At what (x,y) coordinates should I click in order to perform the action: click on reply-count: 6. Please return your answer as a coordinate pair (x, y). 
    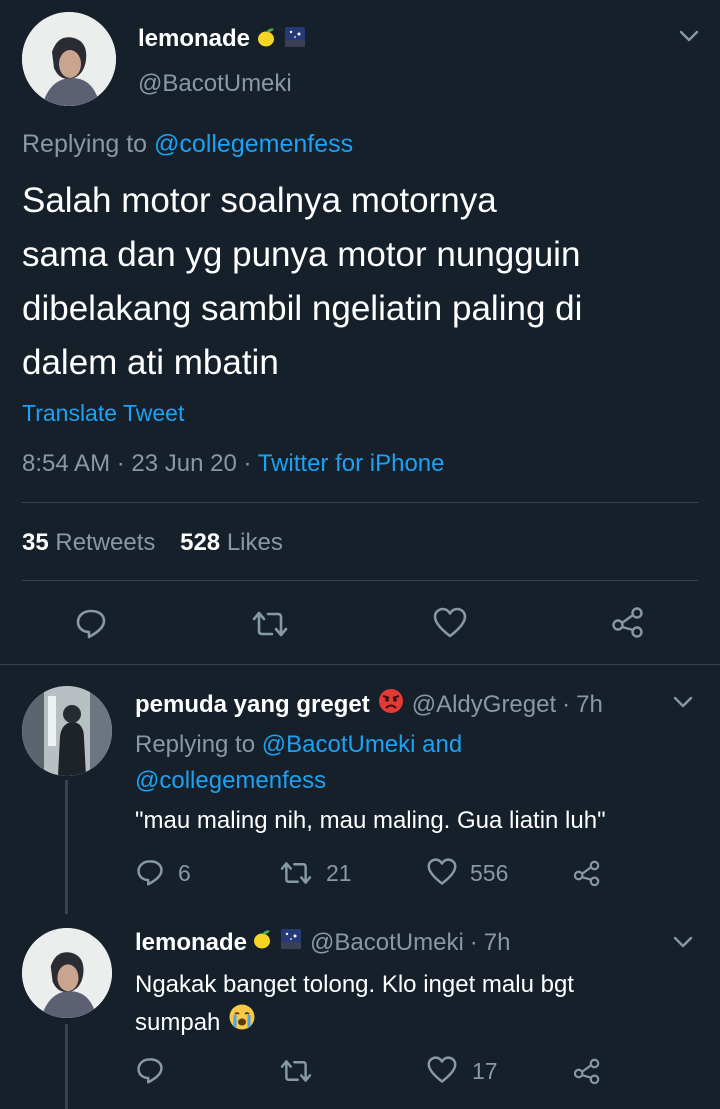
    Looking at the image, I should click on (184, 873).